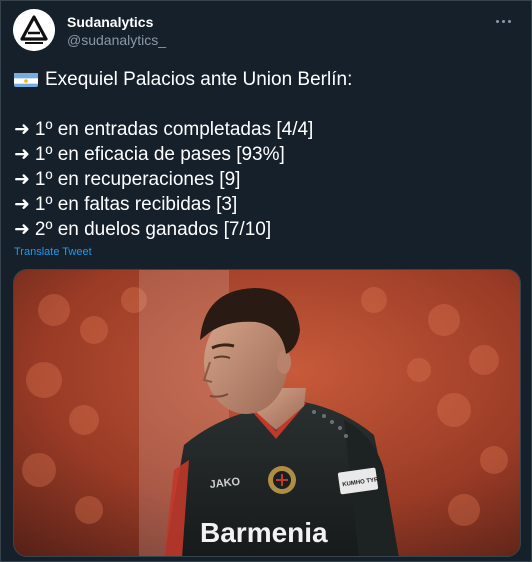 Image resolution: width=532 pixels, height=562 pixels. I want to click on tweet-header: Sudanalytics @sudanalytics_, so click(266, 33).